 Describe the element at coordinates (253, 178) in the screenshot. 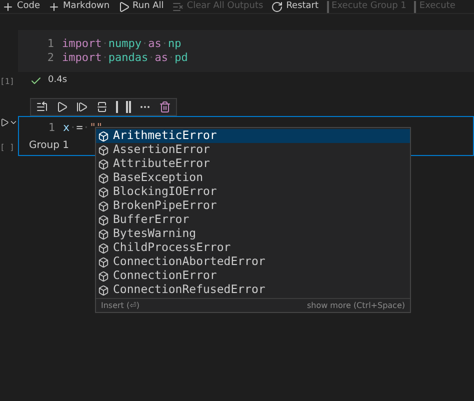

I see `suggestion-item: BaseException` at that location.